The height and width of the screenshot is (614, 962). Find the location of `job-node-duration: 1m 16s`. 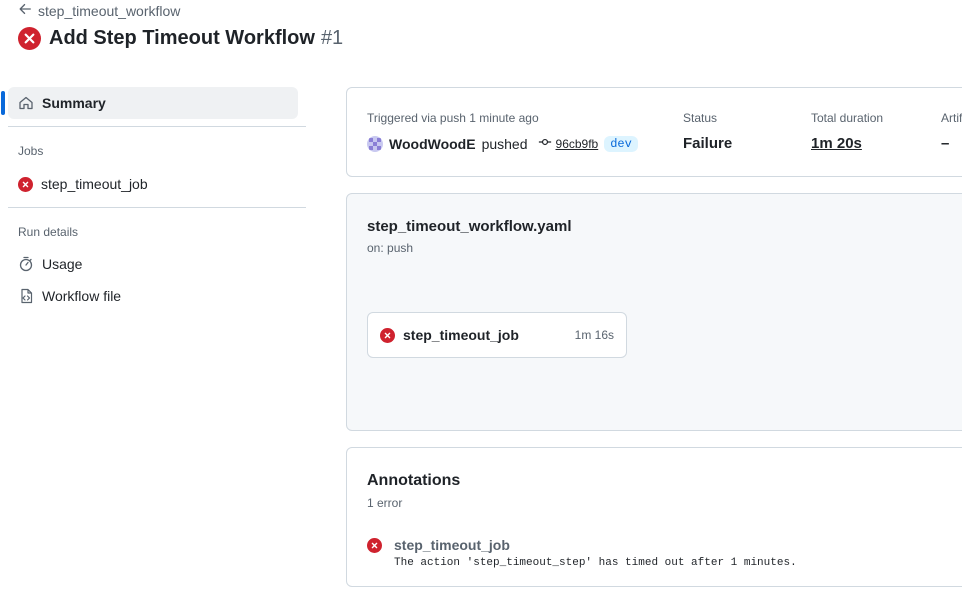

job-node-duration: 1m 16s is located at coordinates (594, 335).